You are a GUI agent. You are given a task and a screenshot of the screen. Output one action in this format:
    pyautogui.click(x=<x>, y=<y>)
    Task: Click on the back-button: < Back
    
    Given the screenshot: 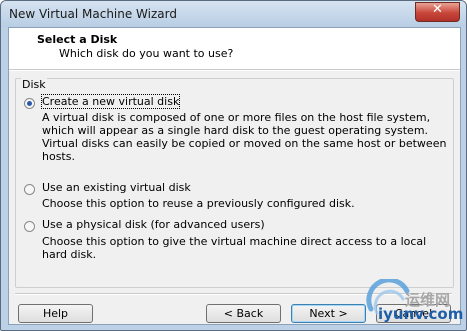 What is the action you would take?
    pyautogui.click(x=243, y=313)
    